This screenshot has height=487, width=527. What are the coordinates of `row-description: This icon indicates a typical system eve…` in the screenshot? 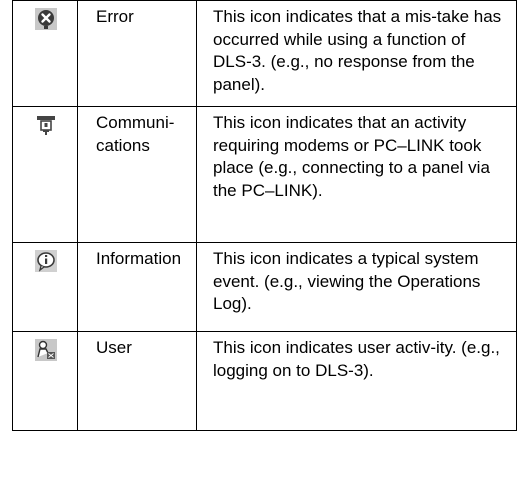 It's located at (347, 281).